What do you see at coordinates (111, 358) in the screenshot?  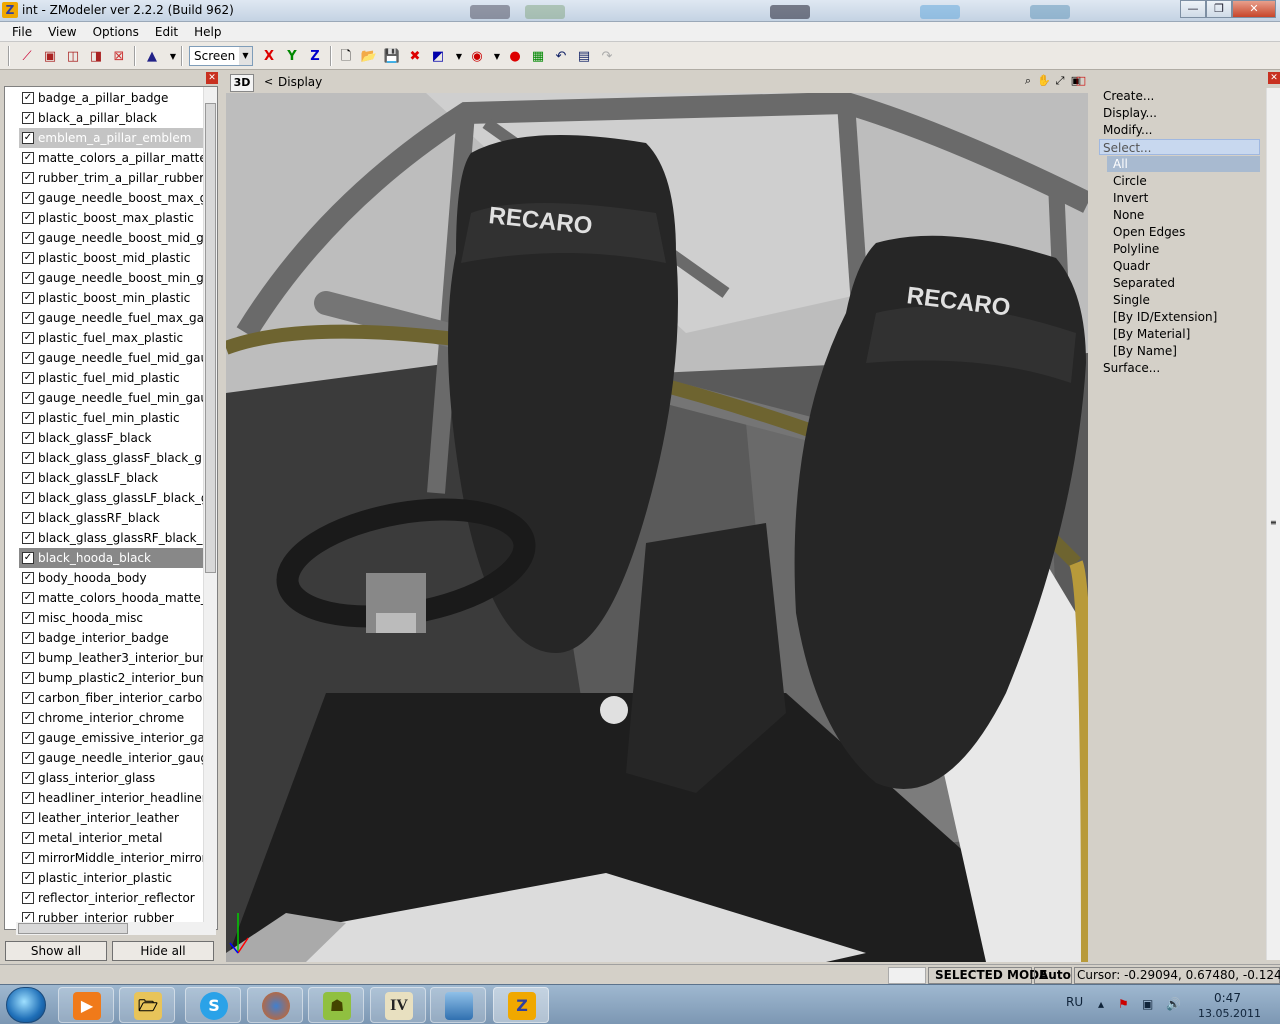 I see `object-row: ✓ gauge_needle_fuel_mid_gauge` at bounding box center [111, 358].